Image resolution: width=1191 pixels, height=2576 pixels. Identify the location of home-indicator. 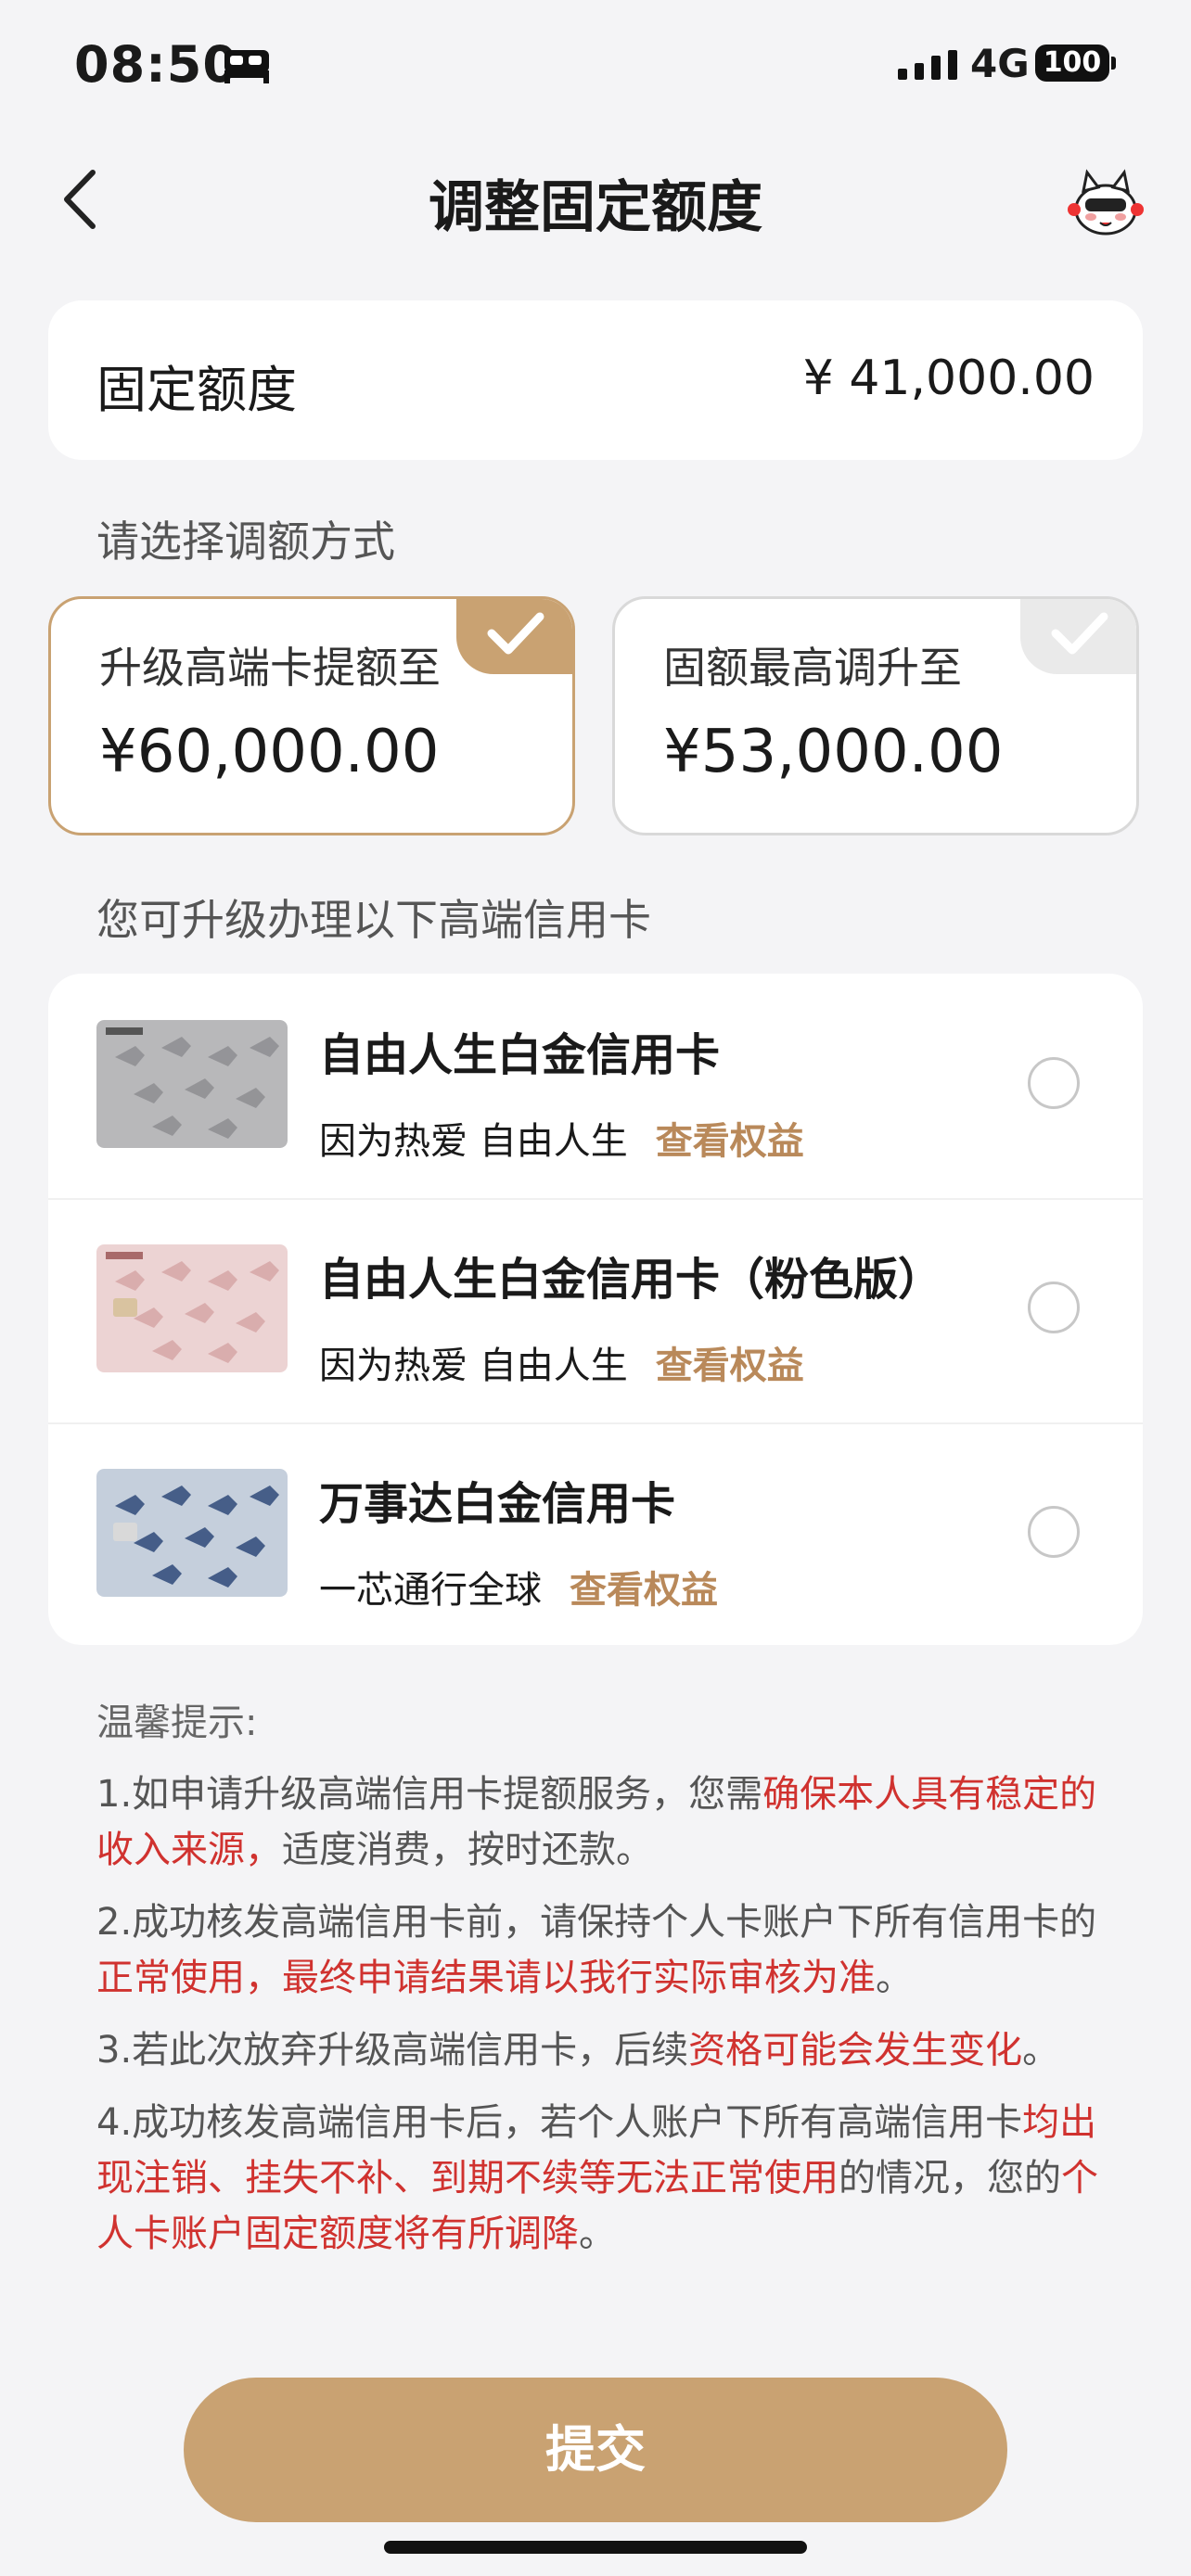
(595, 2547).